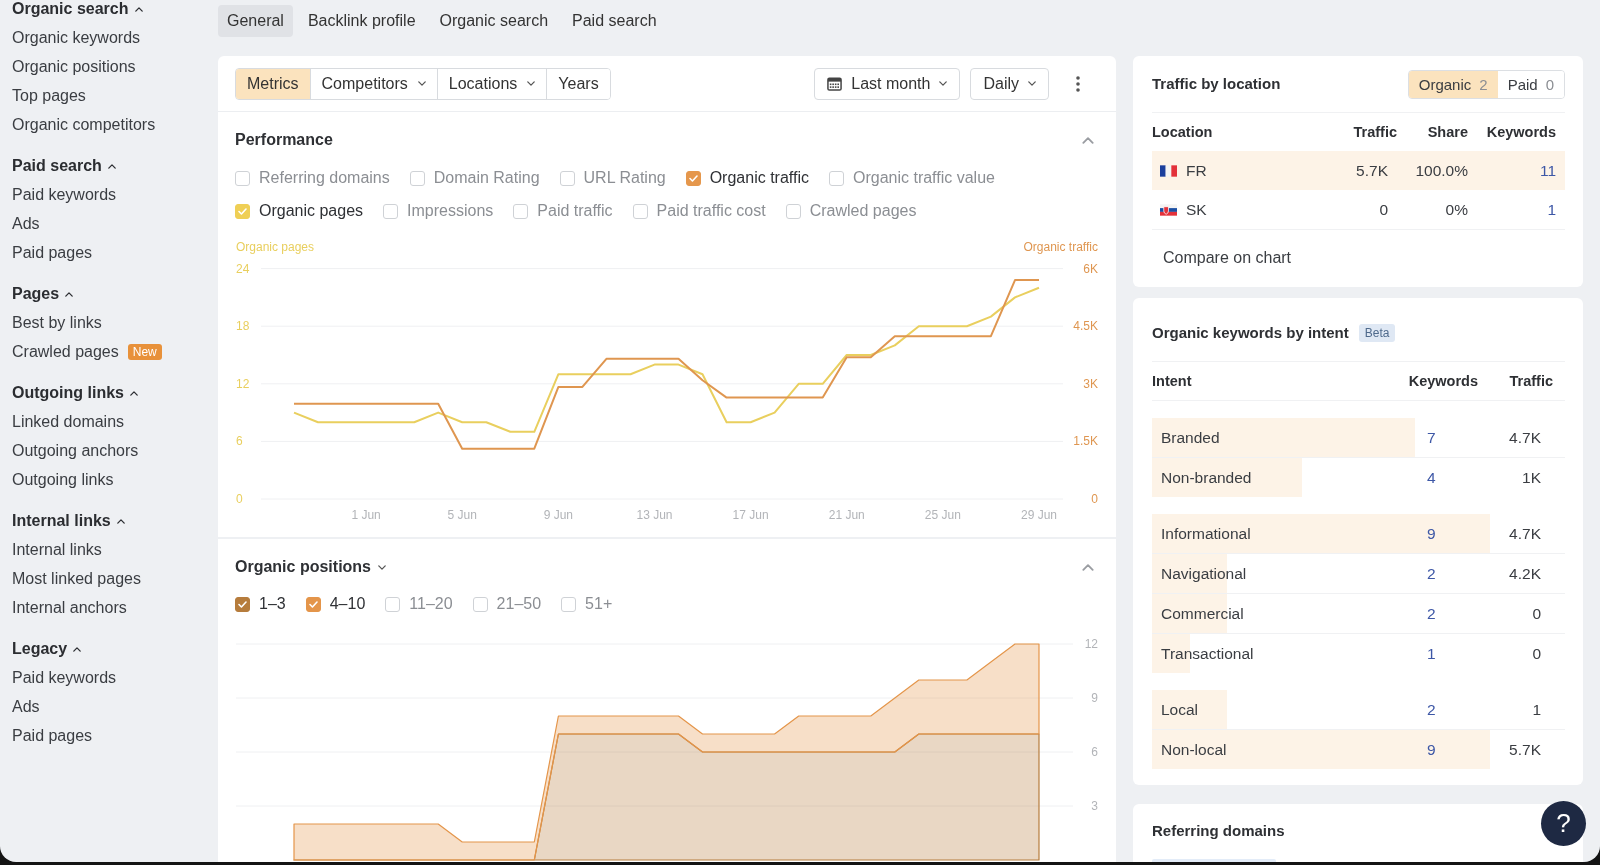  I want to click on sidebar-section-toggle: Organic search, so click(77, 9).